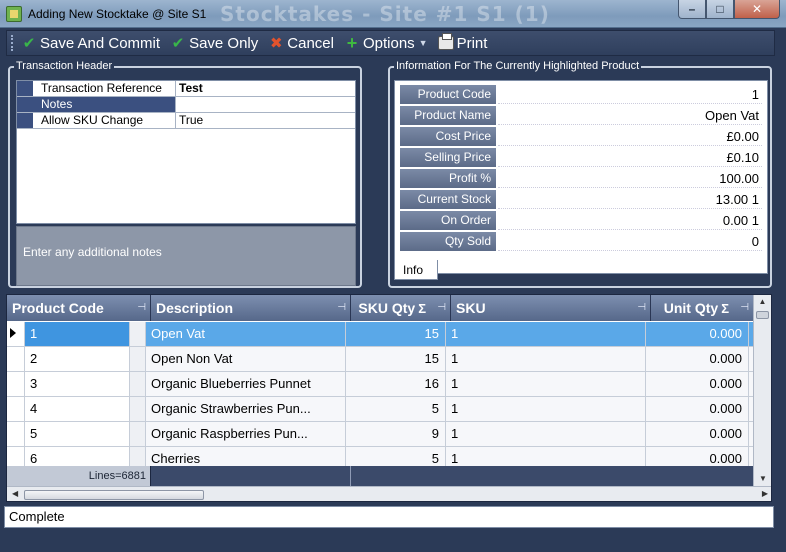 Image resolution: width=786 pixels, height=552 pixels. I want to click on table-row: 3 Organic Blueberries Punnet 16 1 0.000, so click(381, 384).